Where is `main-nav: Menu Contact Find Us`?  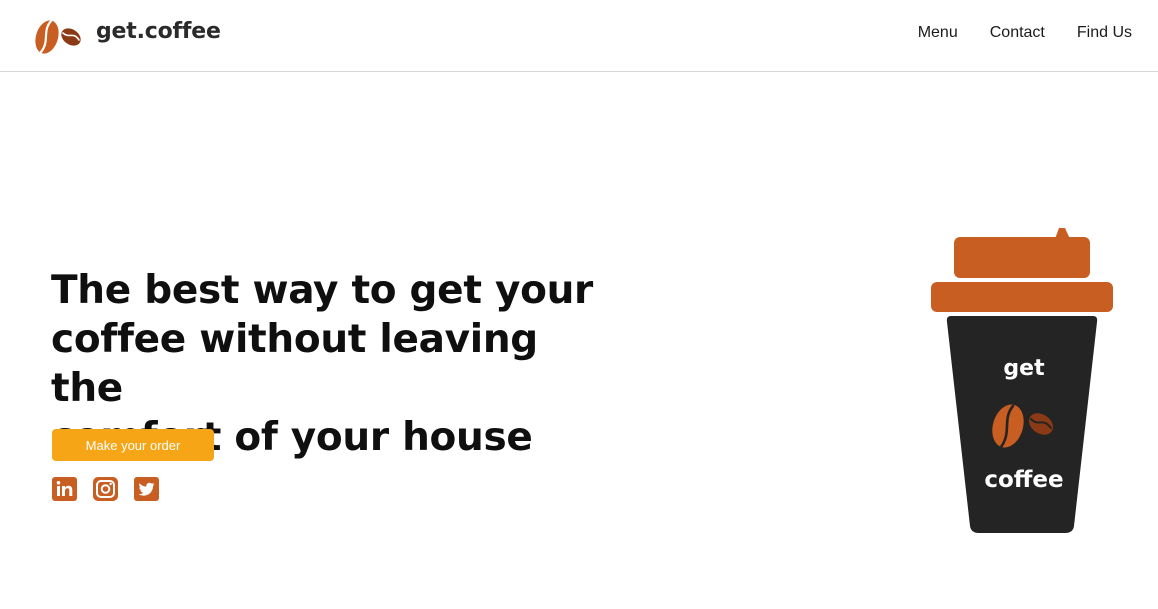 main-nav: Menu Contact Find Us is located at coordinates (1025, 33).